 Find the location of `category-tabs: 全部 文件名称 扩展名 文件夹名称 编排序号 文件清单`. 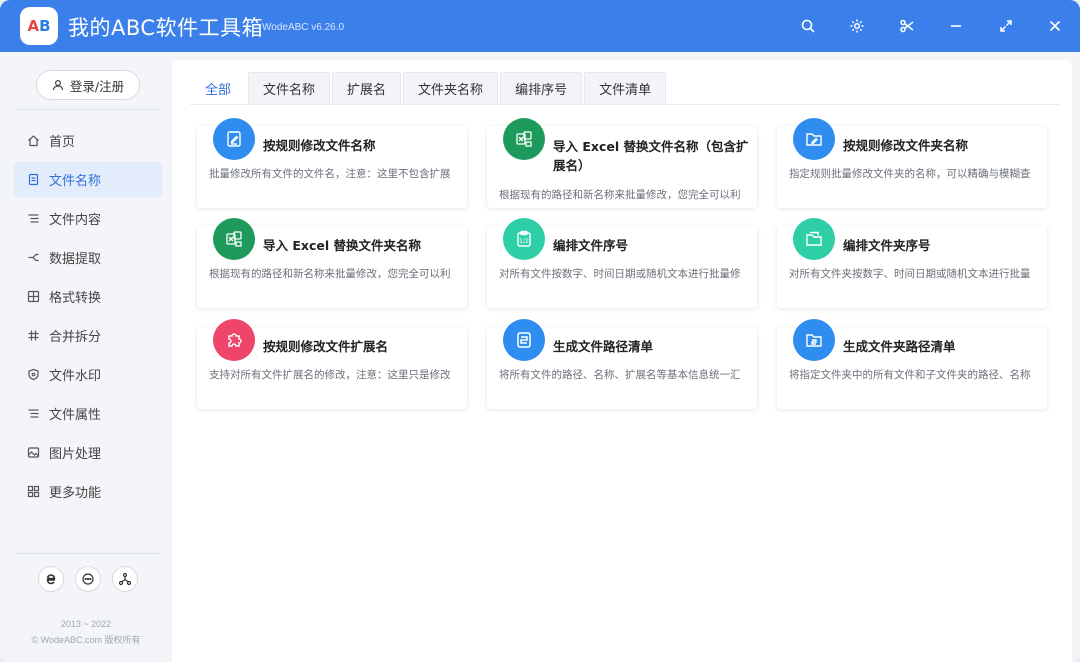

category-tabs: 全部 文件名称 扩展名 文件夹名称 编排序号 文件清单 is located at coordinates (429, 88).